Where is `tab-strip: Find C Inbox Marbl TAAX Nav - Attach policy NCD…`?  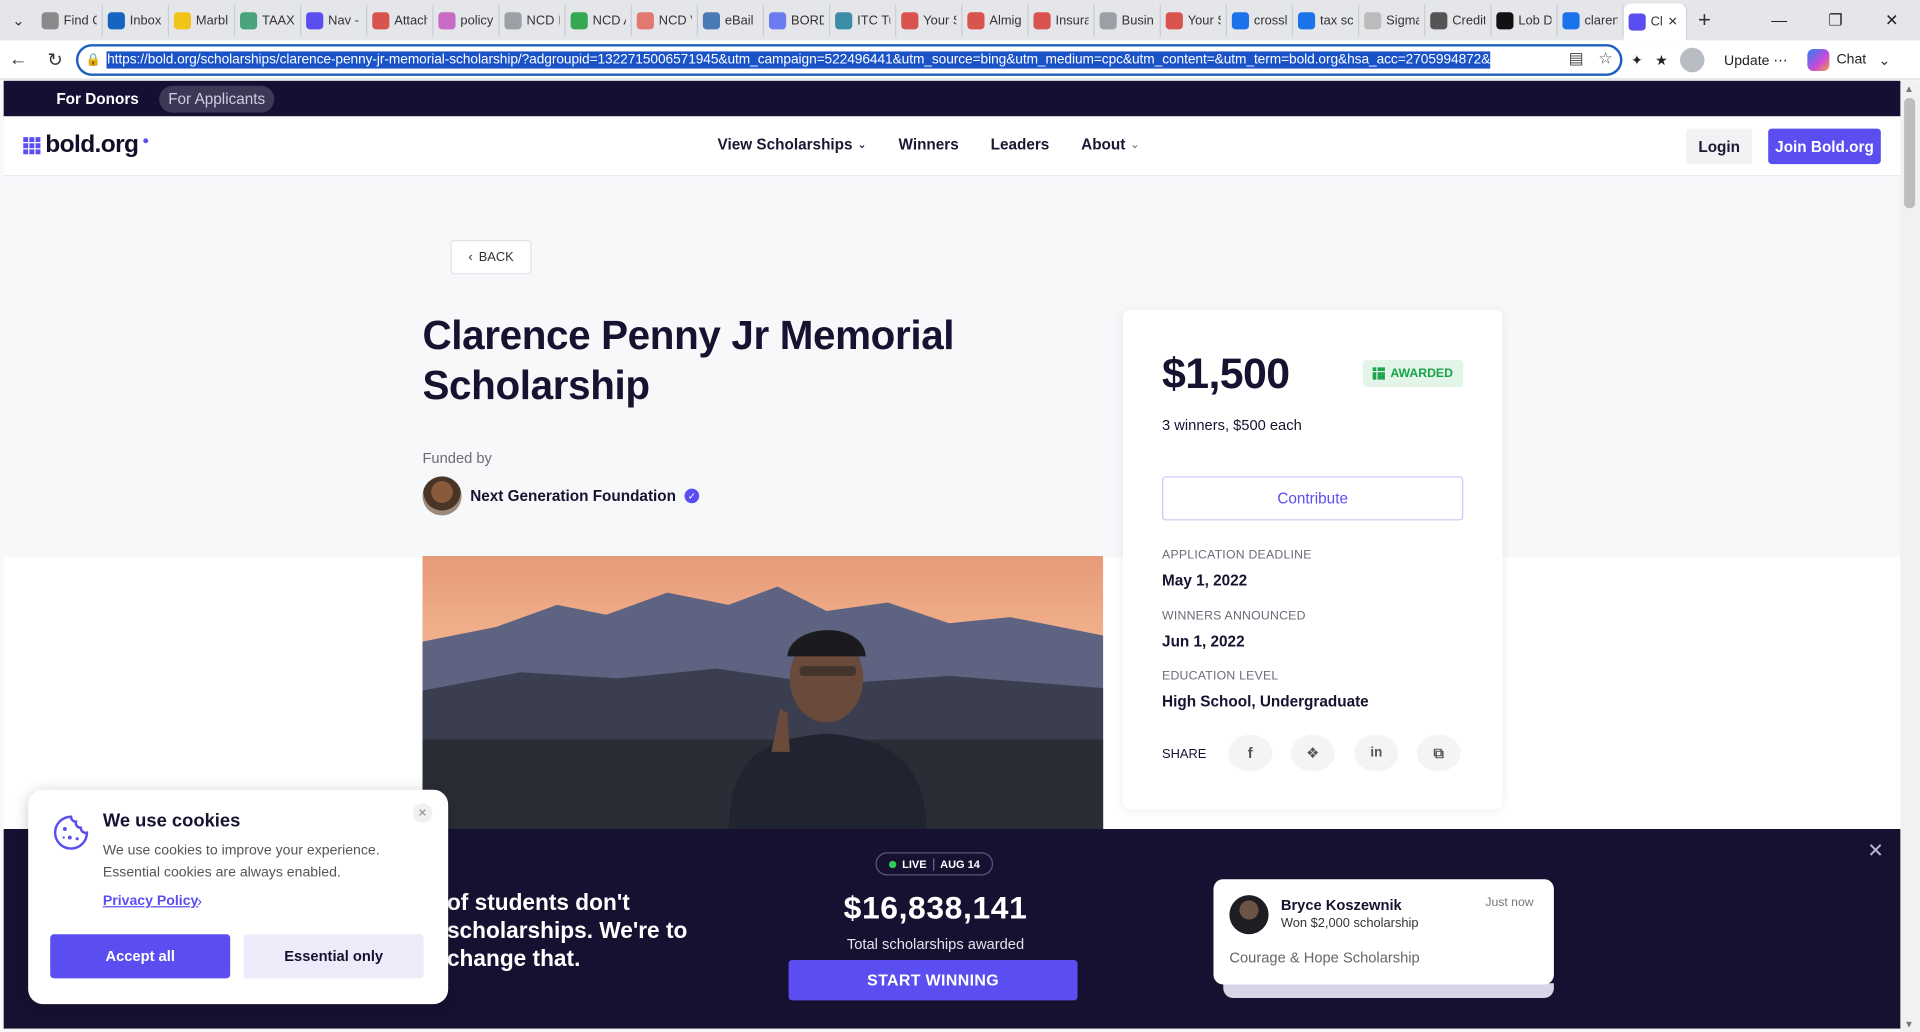
tab-strip: Find C Inbox Marbl TAAX Nav - Attach policy NCD… is located at coordinates (862, 20).